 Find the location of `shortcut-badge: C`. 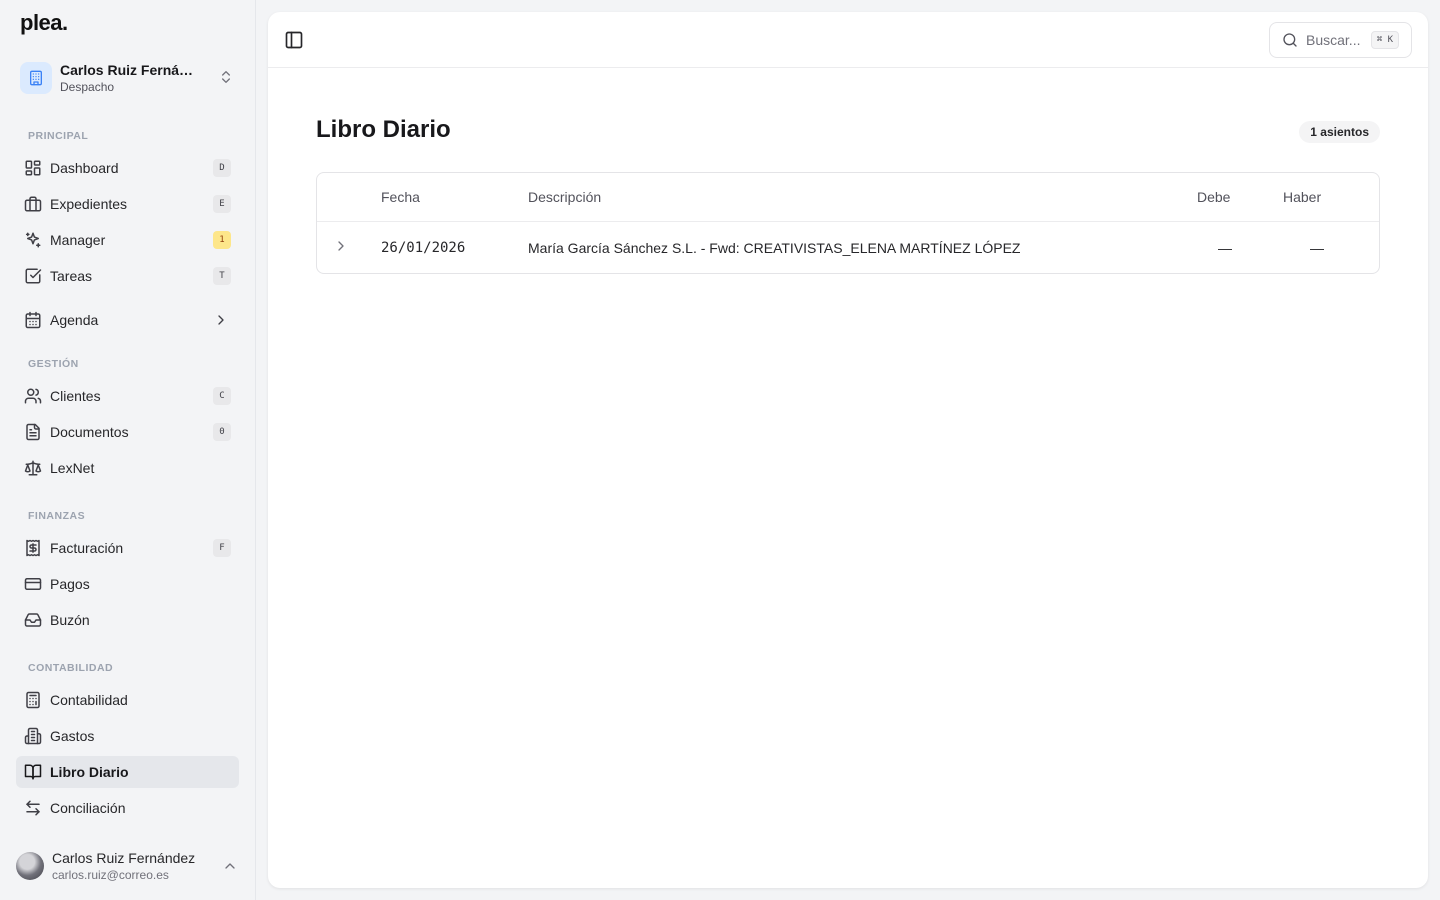

shortcut-badge: C is located at coordinates (222, 396).